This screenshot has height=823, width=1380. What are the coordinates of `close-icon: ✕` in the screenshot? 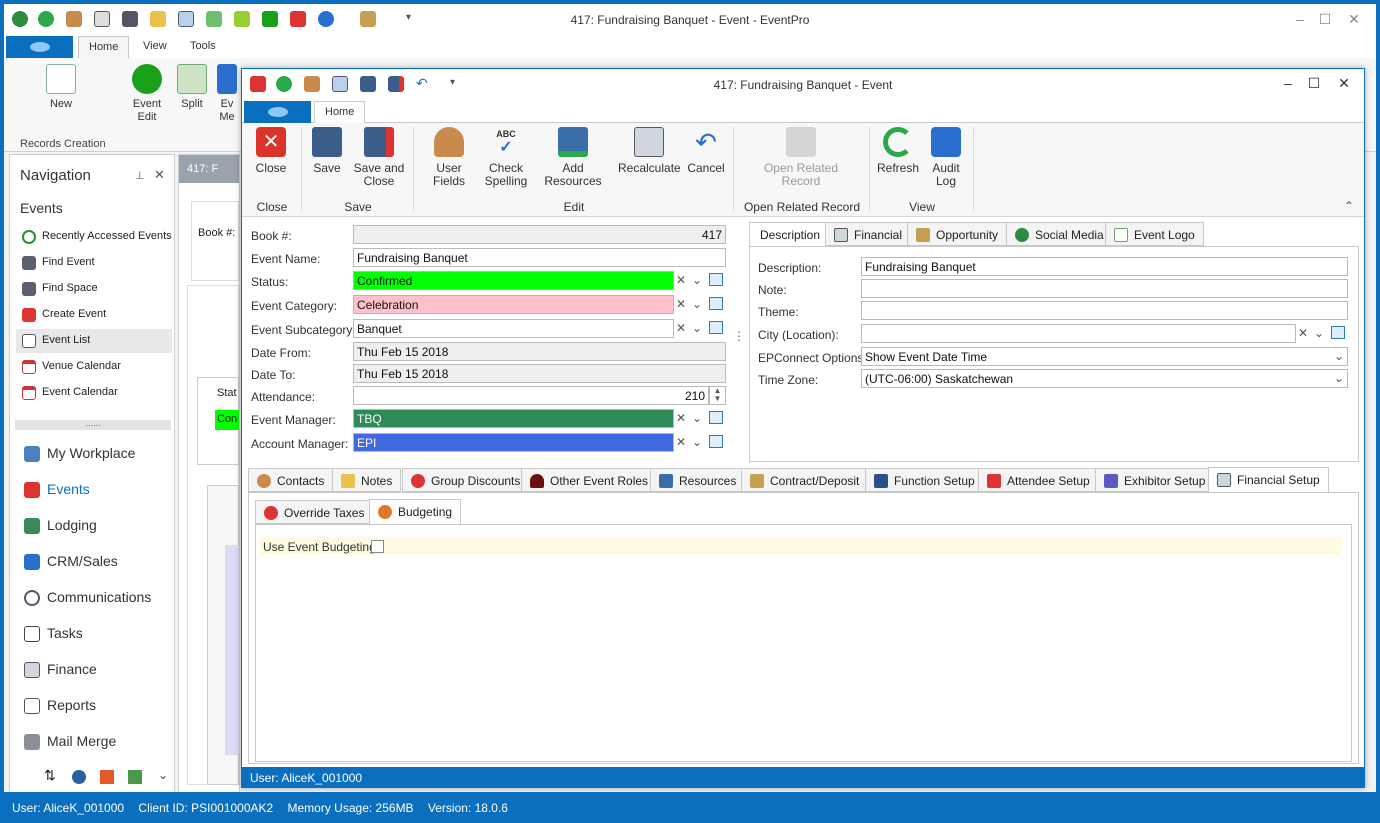 It's located at (1354, 19).